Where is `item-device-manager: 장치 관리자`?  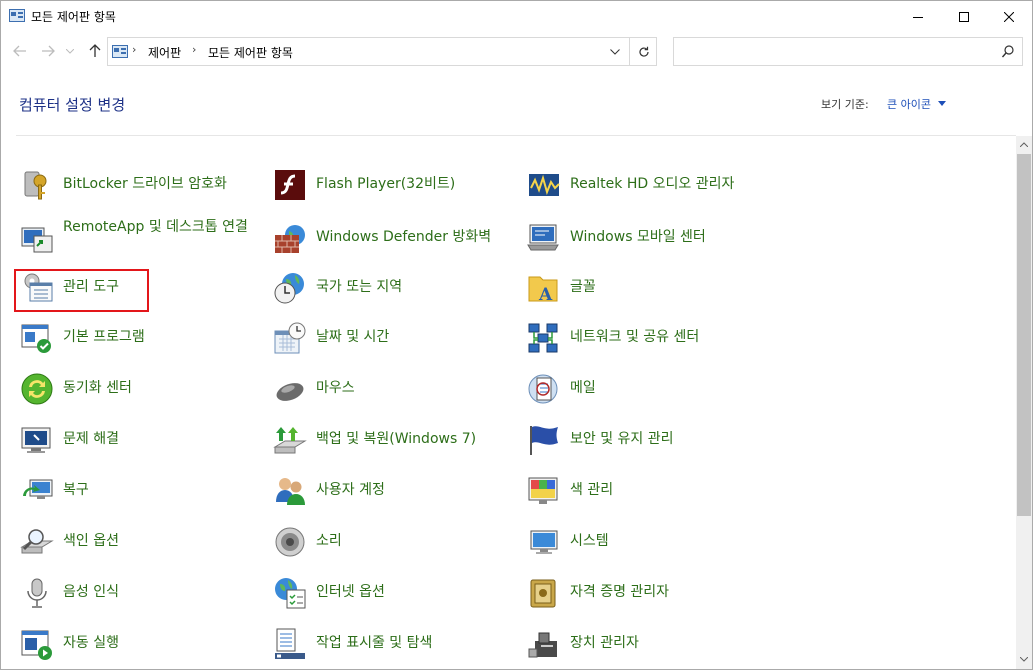
item-device-manager: 장치 관리자 is located at coordinates (652, 647).